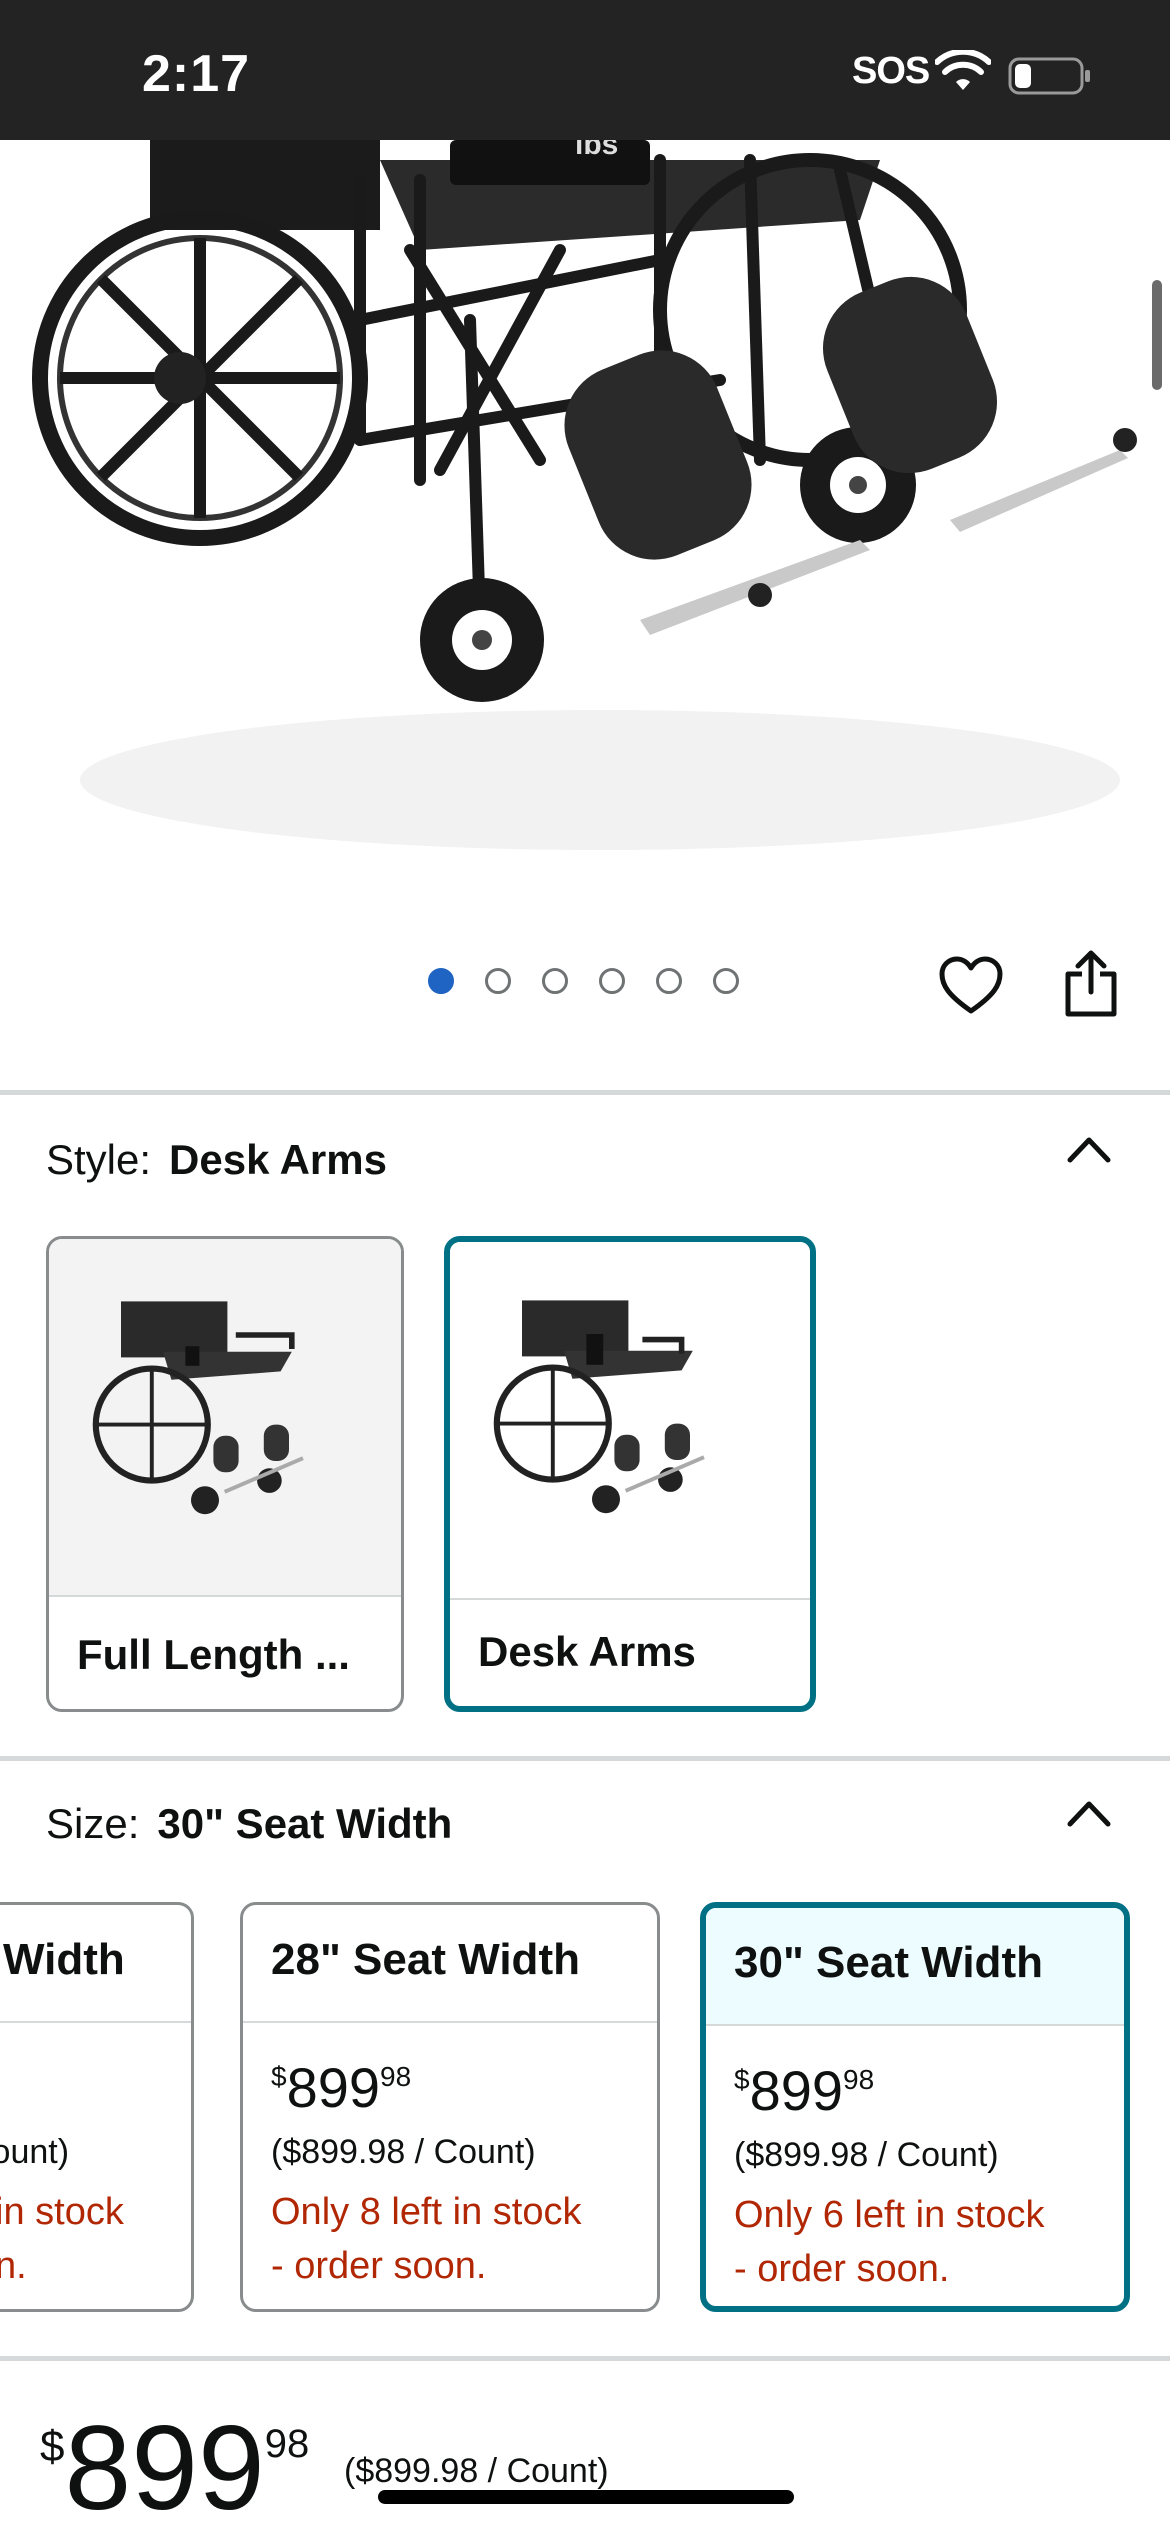  I want to click on style-option-desk-arms: Desk Arms, so click(630, 1474).